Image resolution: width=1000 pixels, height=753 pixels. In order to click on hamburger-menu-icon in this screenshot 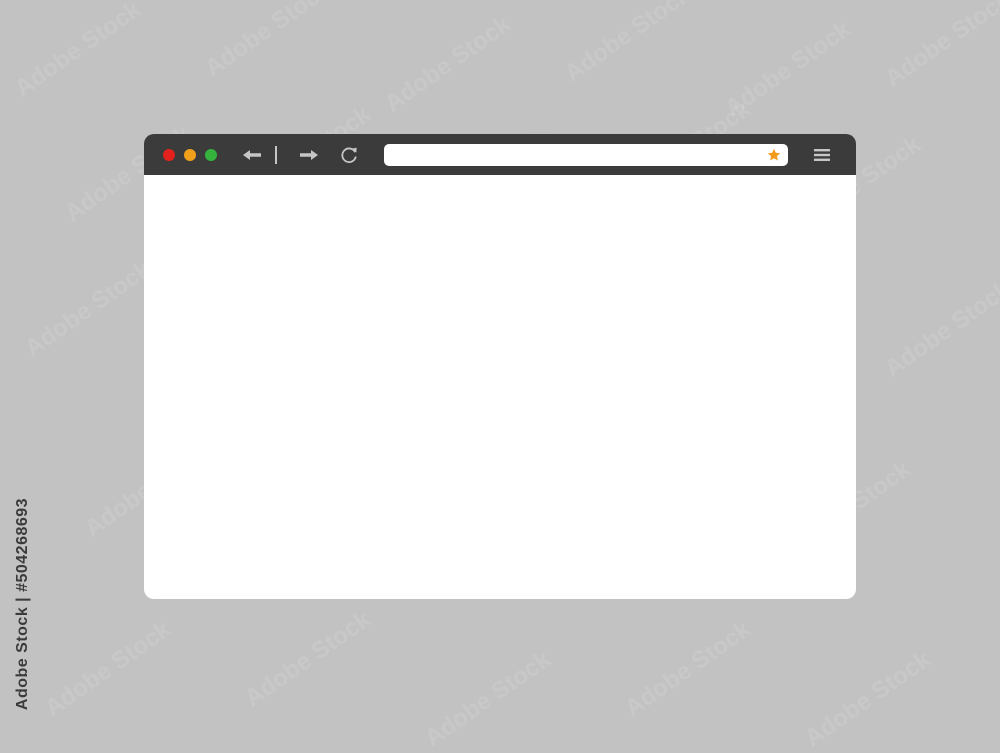, I will do `click(822, 155)`.